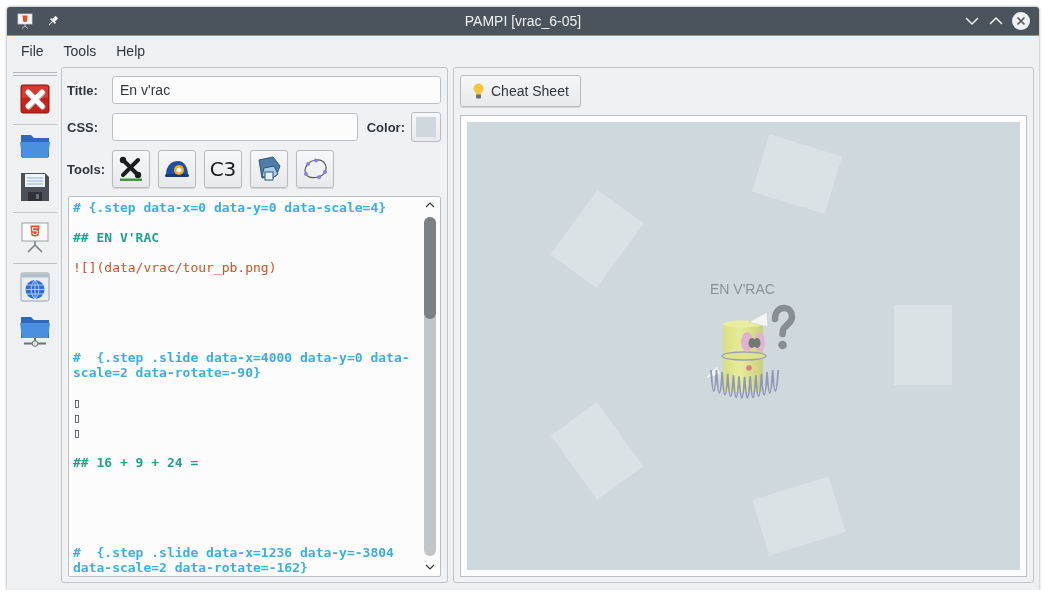 The image size is (1052, 602). I want to click on folder-icon, so click(35, 146).